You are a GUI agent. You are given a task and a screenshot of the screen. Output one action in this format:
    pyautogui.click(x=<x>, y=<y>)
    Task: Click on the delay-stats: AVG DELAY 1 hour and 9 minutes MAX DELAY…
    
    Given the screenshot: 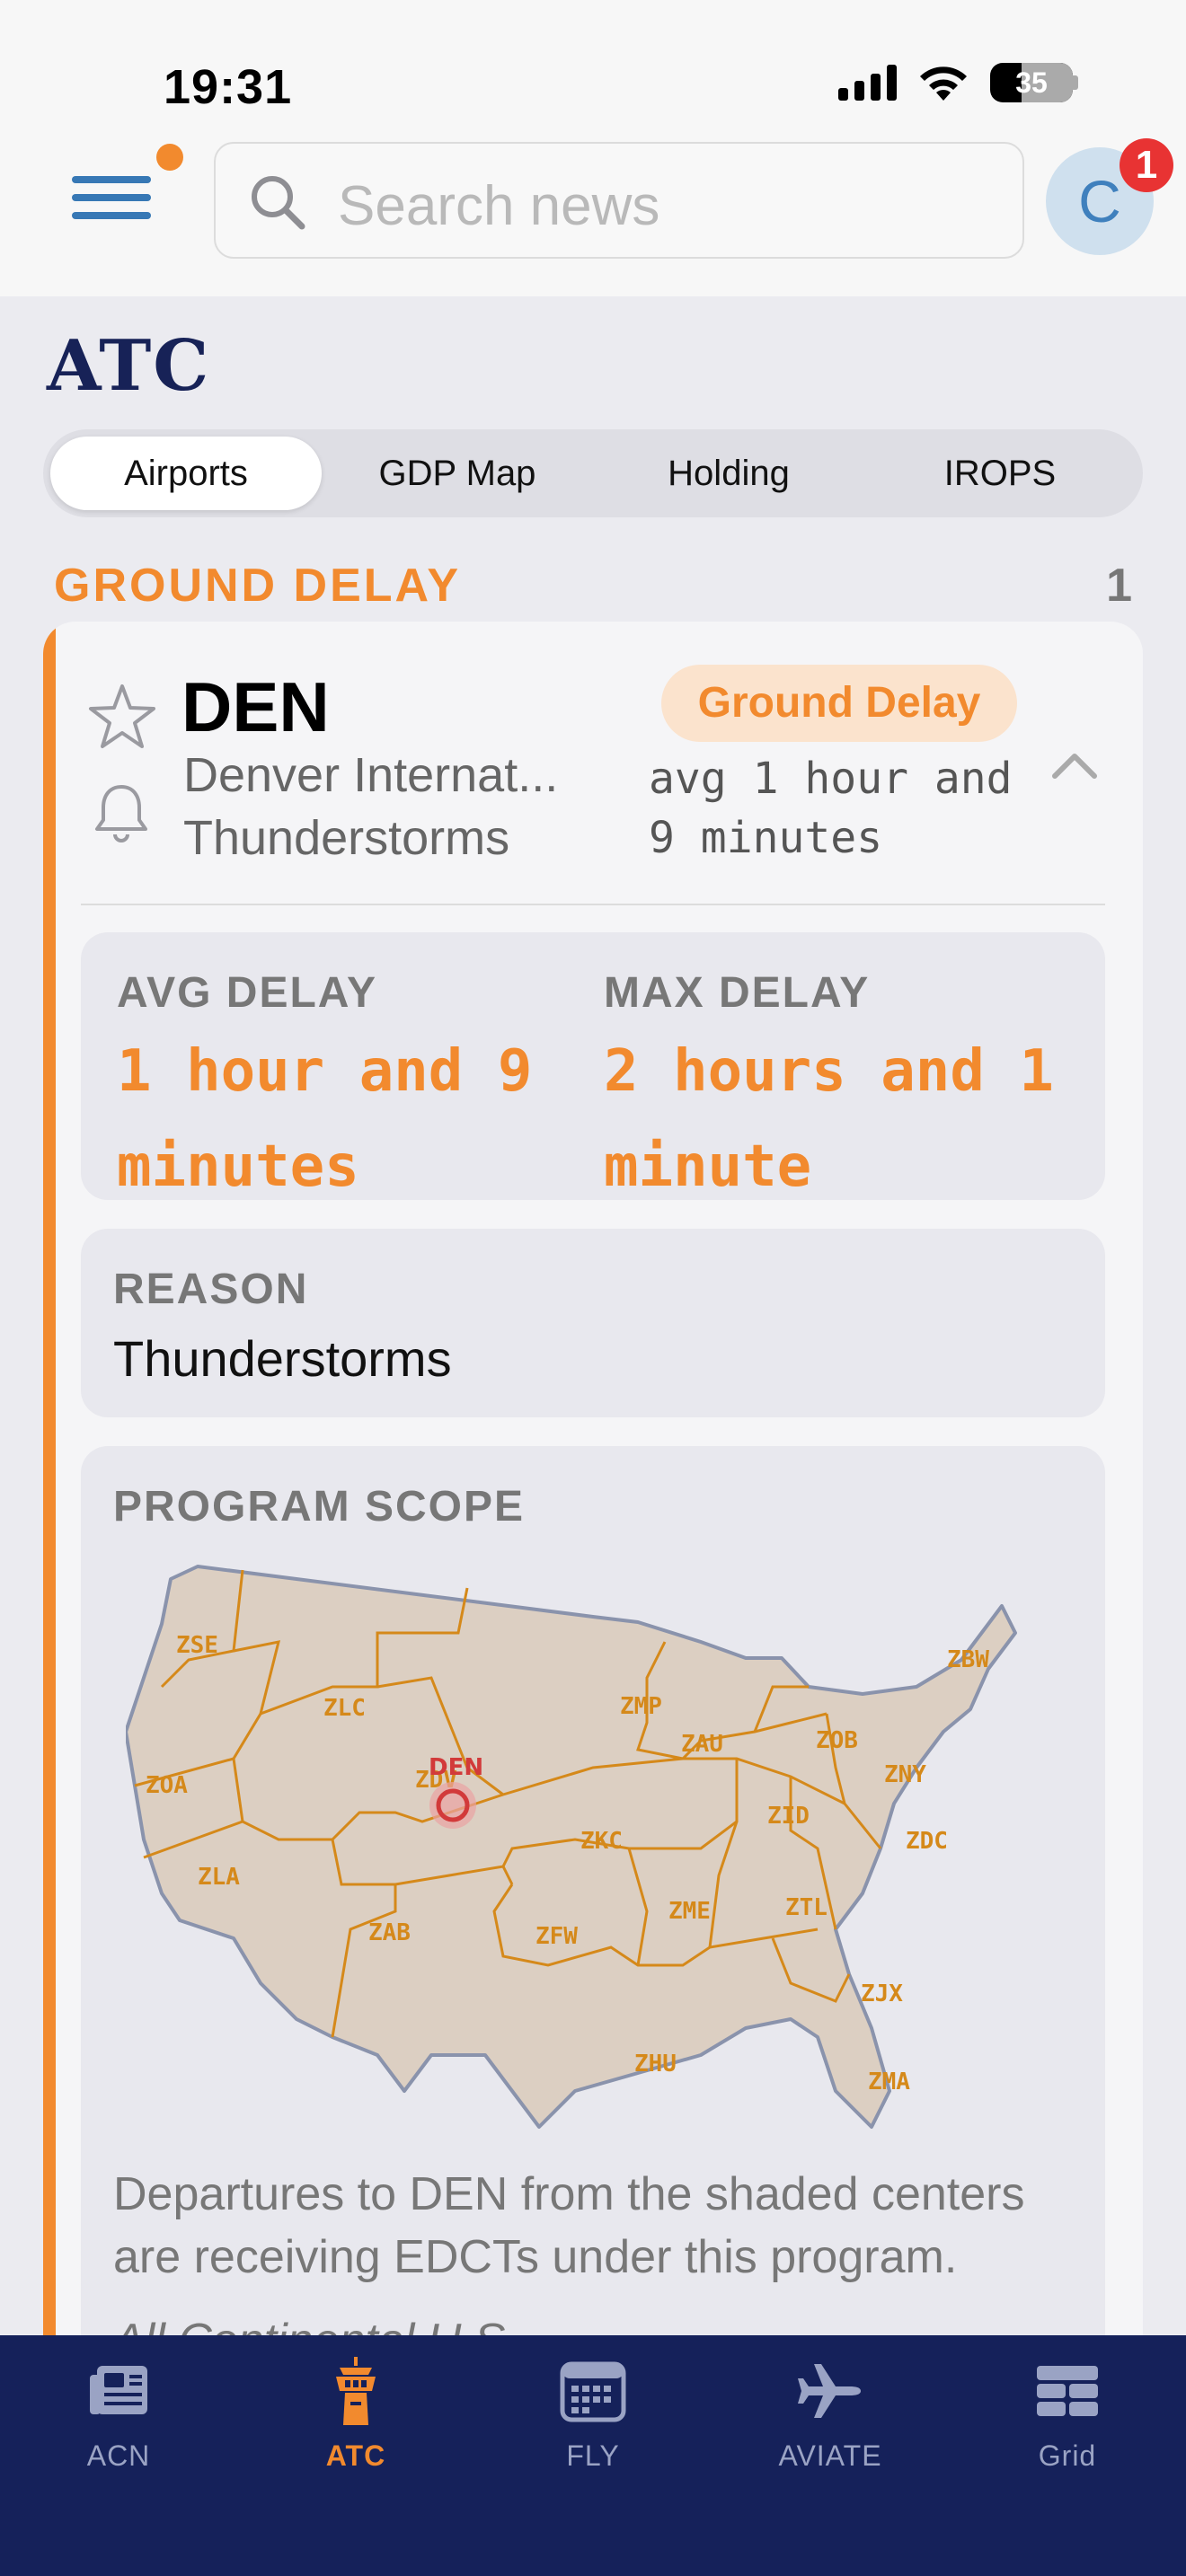 What is the action you would take?
    pyautogui.click(x=593, y=1066)
    